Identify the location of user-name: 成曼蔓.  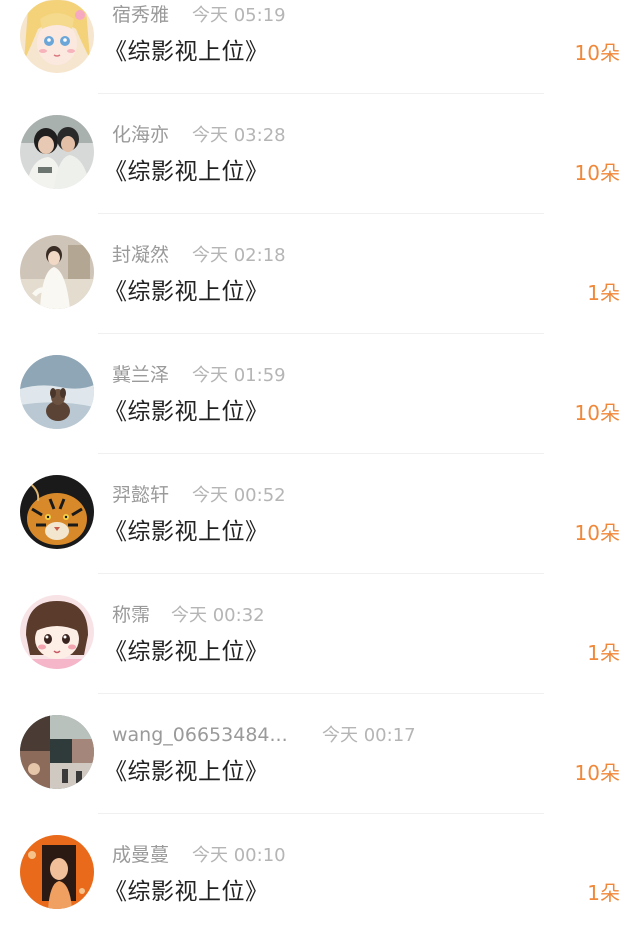
(140, 855).